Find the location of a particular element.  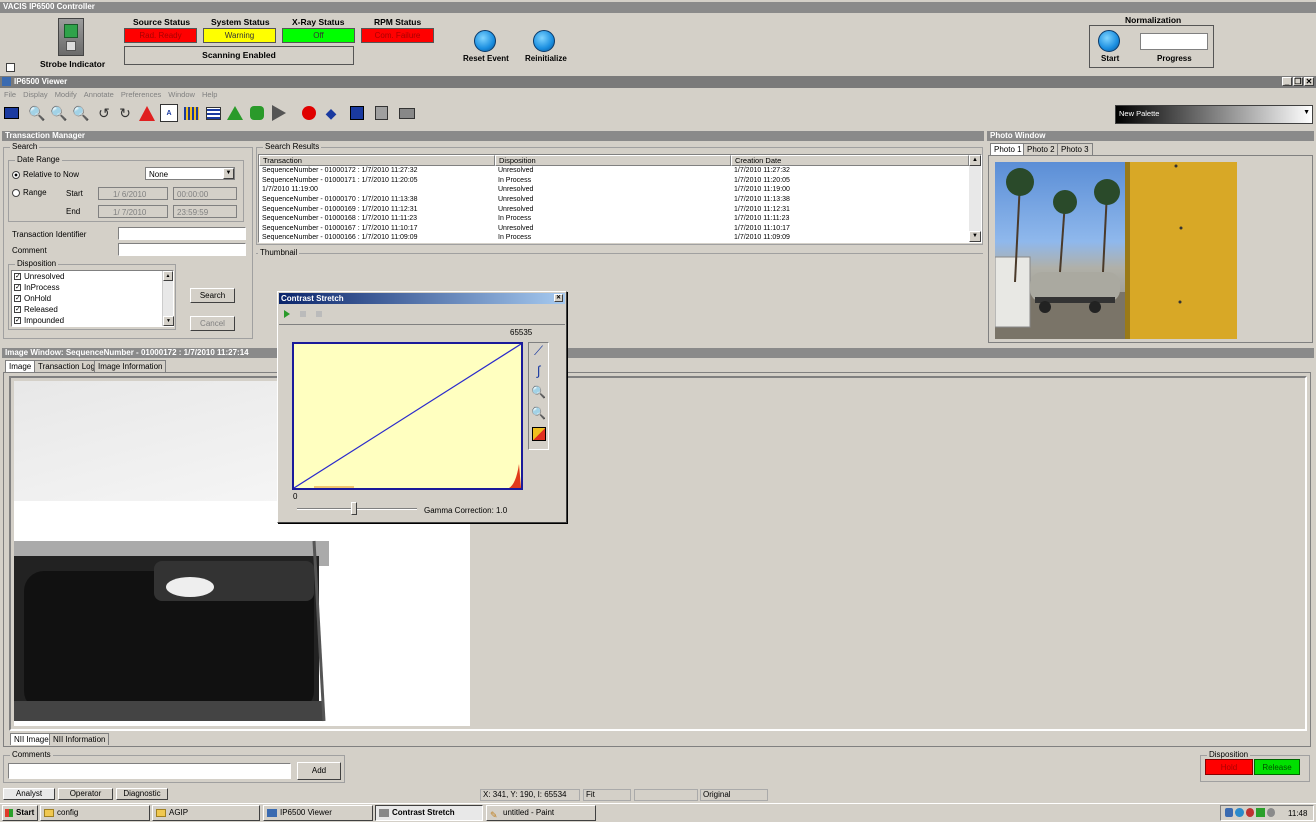

tab-photo-1: Photo 1 is located at coordinates (1008, 149).